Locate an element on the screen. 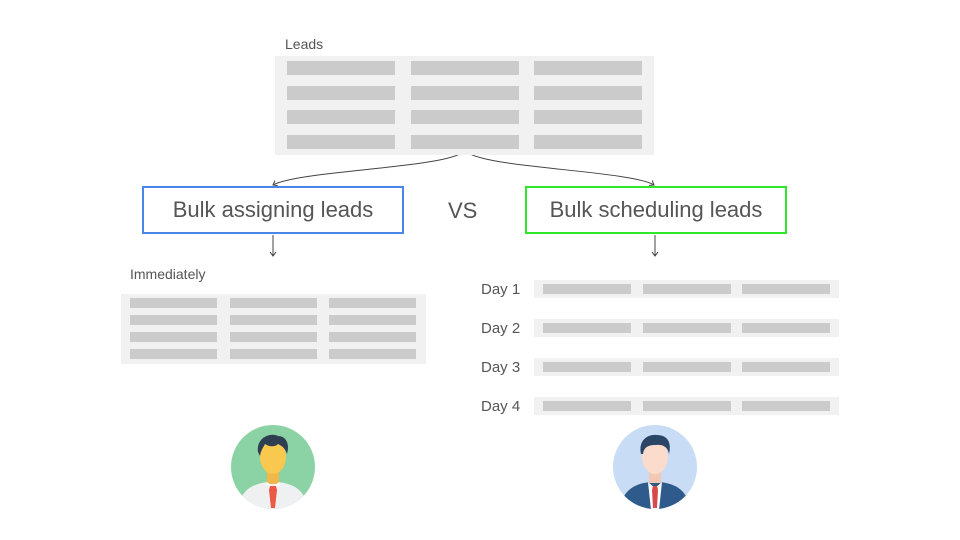  bulk-scheduling-title: Bulk scheduling leads is located at coordinates (656, 209).